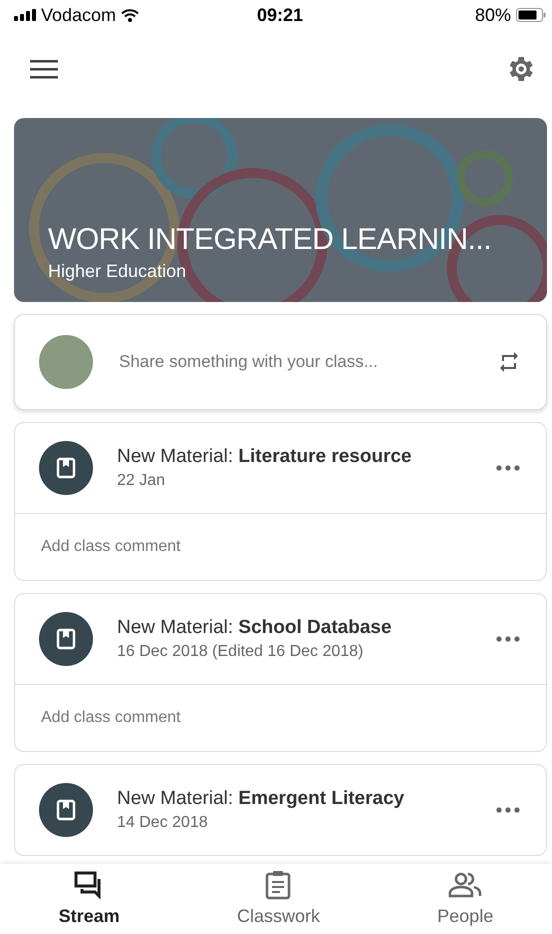  What do you see at coordinates (240, 652) in the screenshot?
I see `post-date: 16 Dec 2018 (Edited 16 Dec 2018)` at bounding box center [240, 652].